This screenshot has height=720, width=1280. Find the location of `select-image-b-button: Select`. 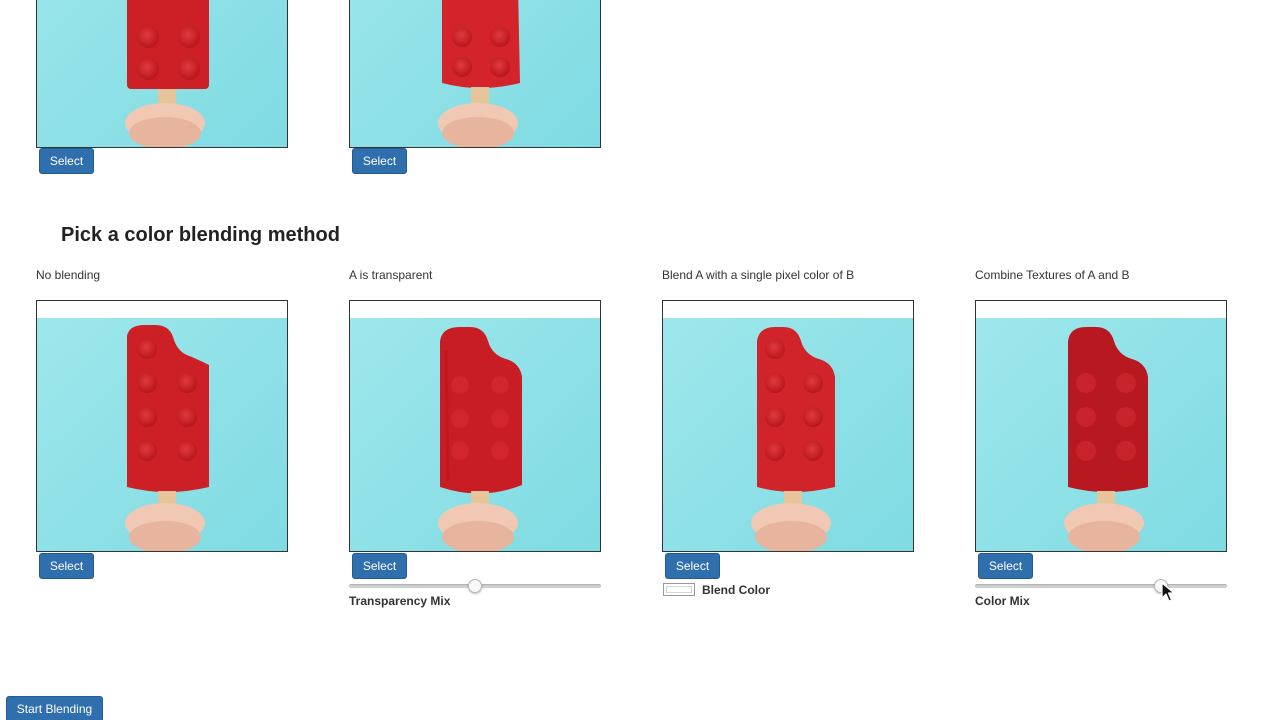

select-image-b-button: Select is located at coordinates (379, 161).